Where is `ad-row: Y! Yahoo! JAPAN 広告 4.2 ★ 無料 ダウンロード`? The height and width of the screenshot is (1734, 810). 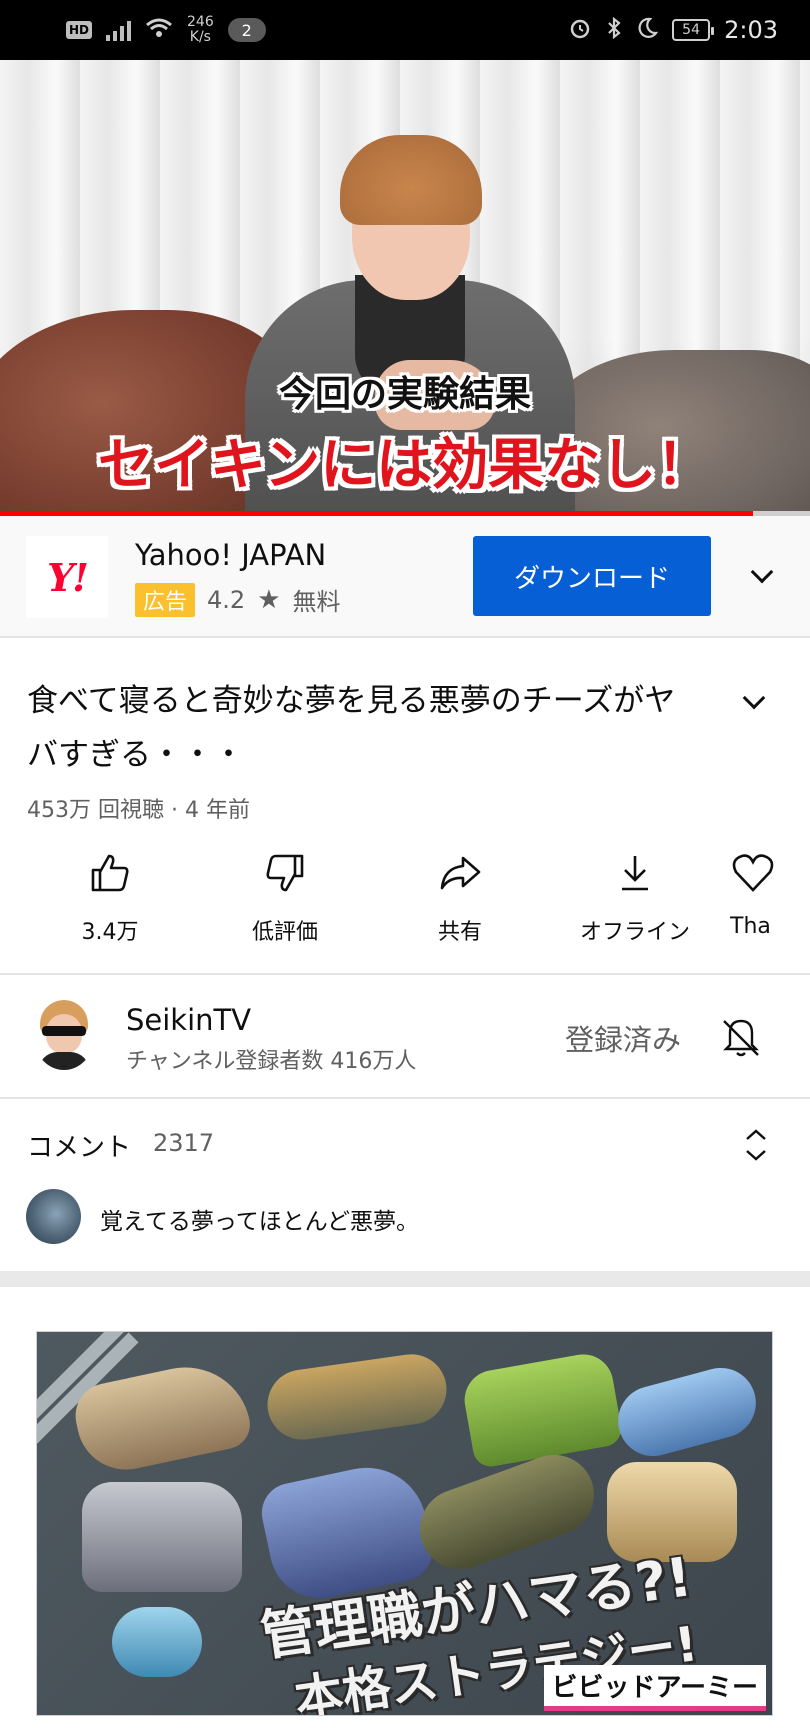 ad-row: Y! Yahoo! JAPAN 広告 4.2 ★ 無料 ダウンロード is located at coordinates (405, 577).